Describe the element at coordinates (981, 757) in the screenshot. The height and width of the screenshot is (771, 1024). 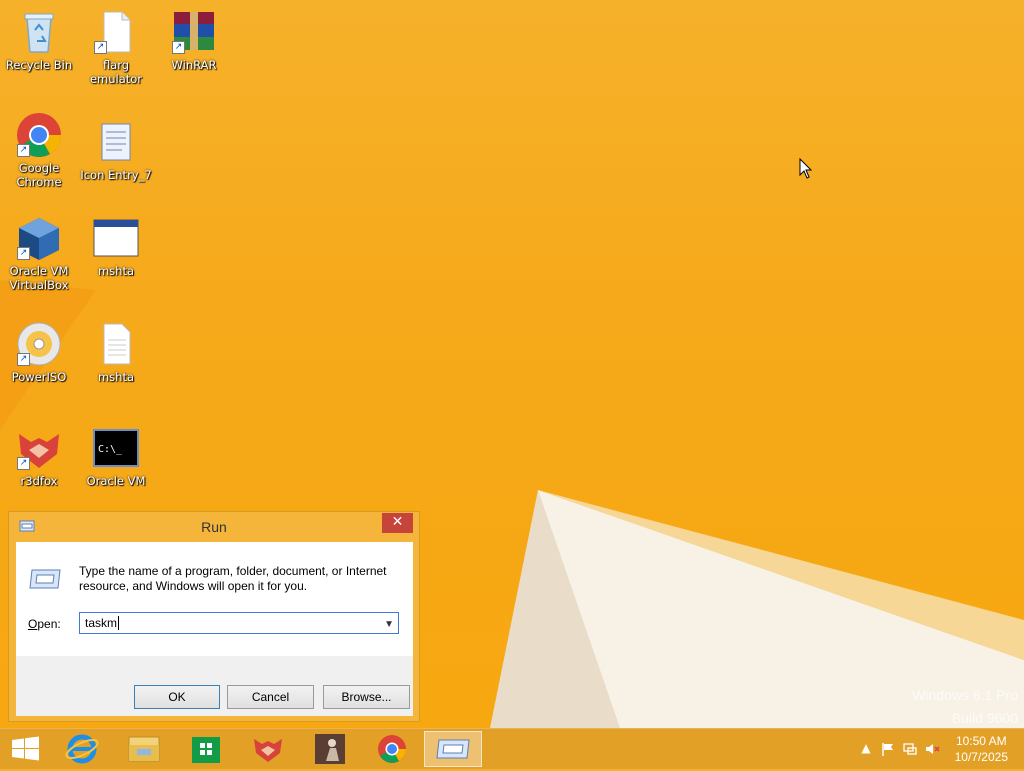
I see `clock-date: 10/7/2025` at that location.